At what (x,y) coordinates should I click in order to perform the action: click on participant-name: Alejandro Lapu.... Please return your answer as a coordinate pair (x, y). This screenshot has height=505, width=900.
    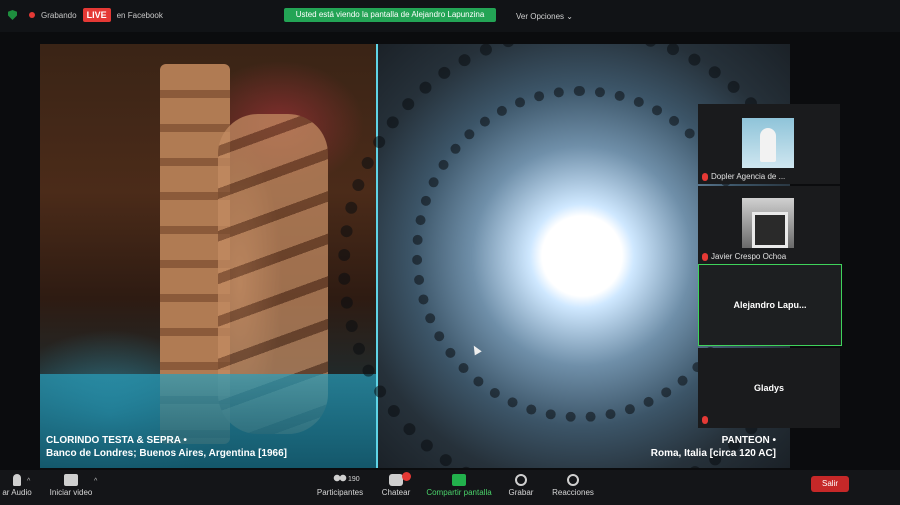
    Looking at the image, I should click on (770, 305).